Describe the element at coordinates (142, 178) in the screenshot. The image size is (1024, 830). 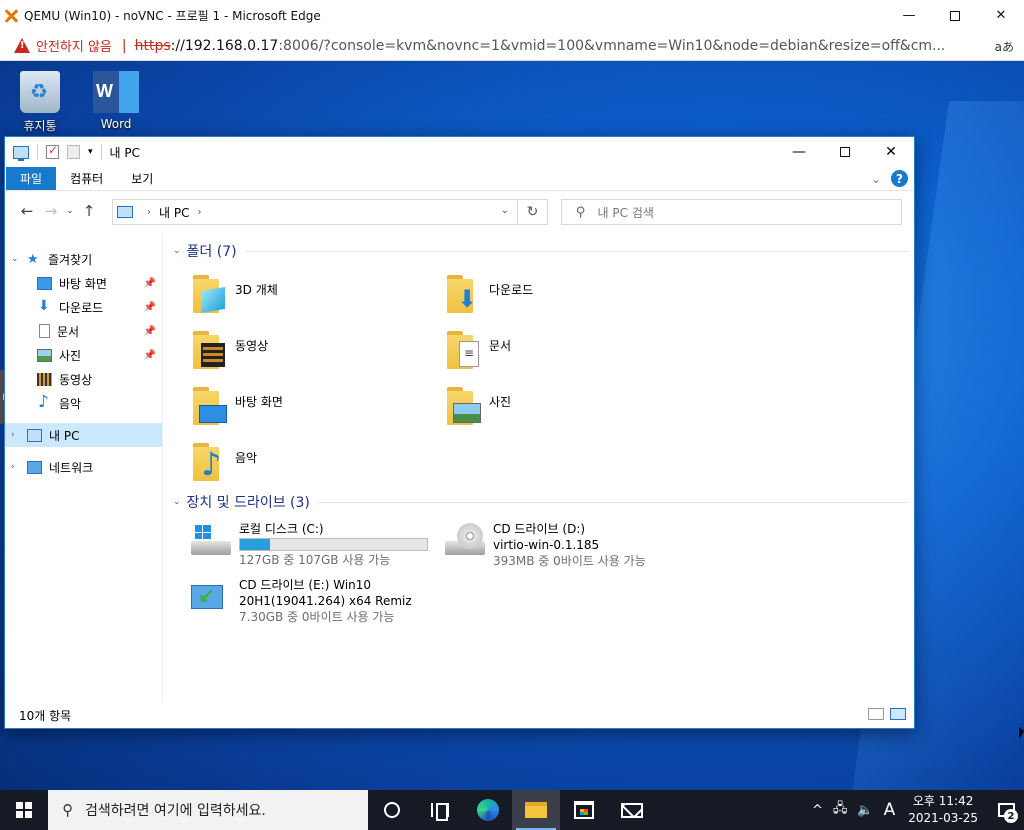
I see `tab-view: 보기` at that location.